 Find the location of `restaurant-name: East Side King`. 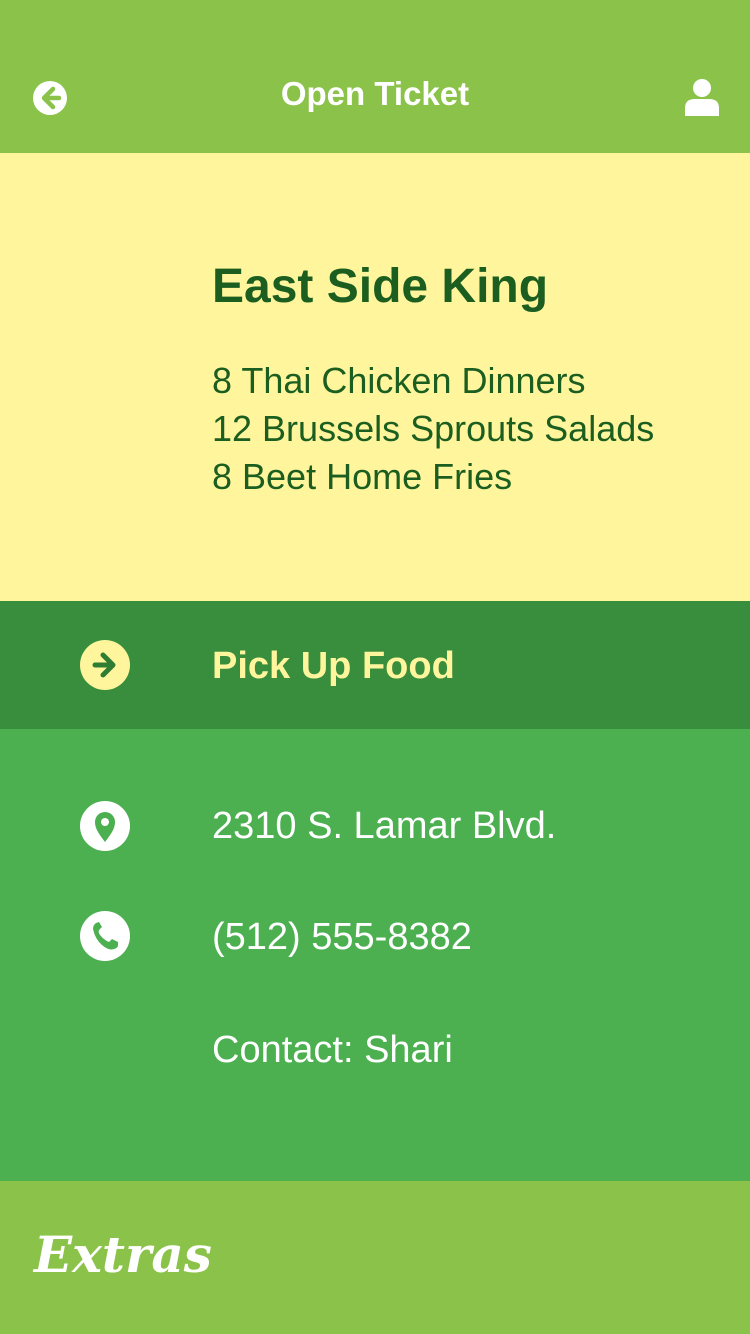

restaurant-name: East Side King is located at coordinates (380, 286).